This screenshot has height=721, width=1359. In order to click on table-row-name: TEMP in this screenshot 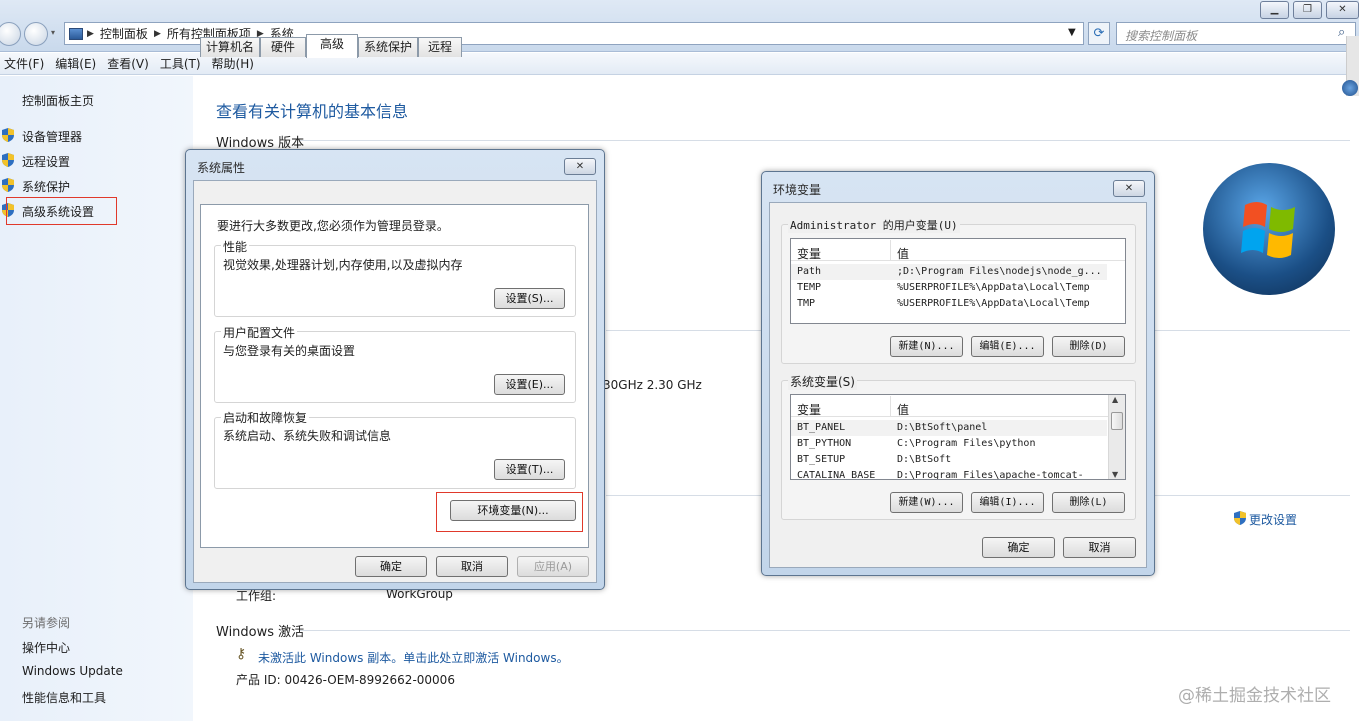, I will do `click(809, 287)`.